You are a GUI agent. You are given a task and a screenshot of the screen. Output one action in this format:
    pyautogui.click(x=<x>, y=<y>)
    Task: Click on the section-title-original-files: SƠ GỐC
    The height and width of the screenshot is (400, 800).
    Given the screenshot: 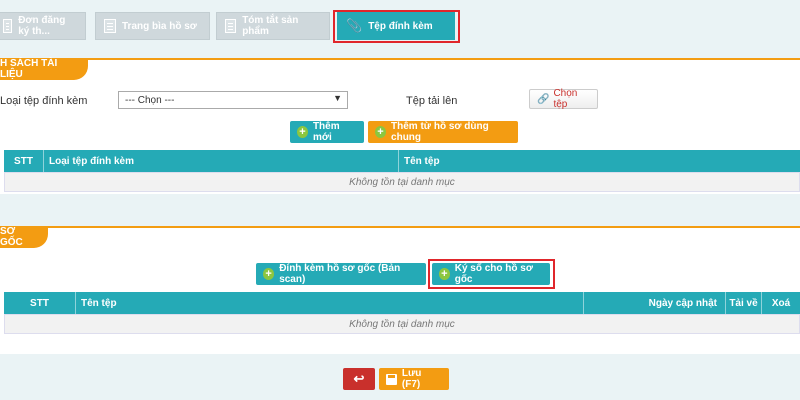 What is the action you would take?
    pyautogui.click(x=24, y=237)
    